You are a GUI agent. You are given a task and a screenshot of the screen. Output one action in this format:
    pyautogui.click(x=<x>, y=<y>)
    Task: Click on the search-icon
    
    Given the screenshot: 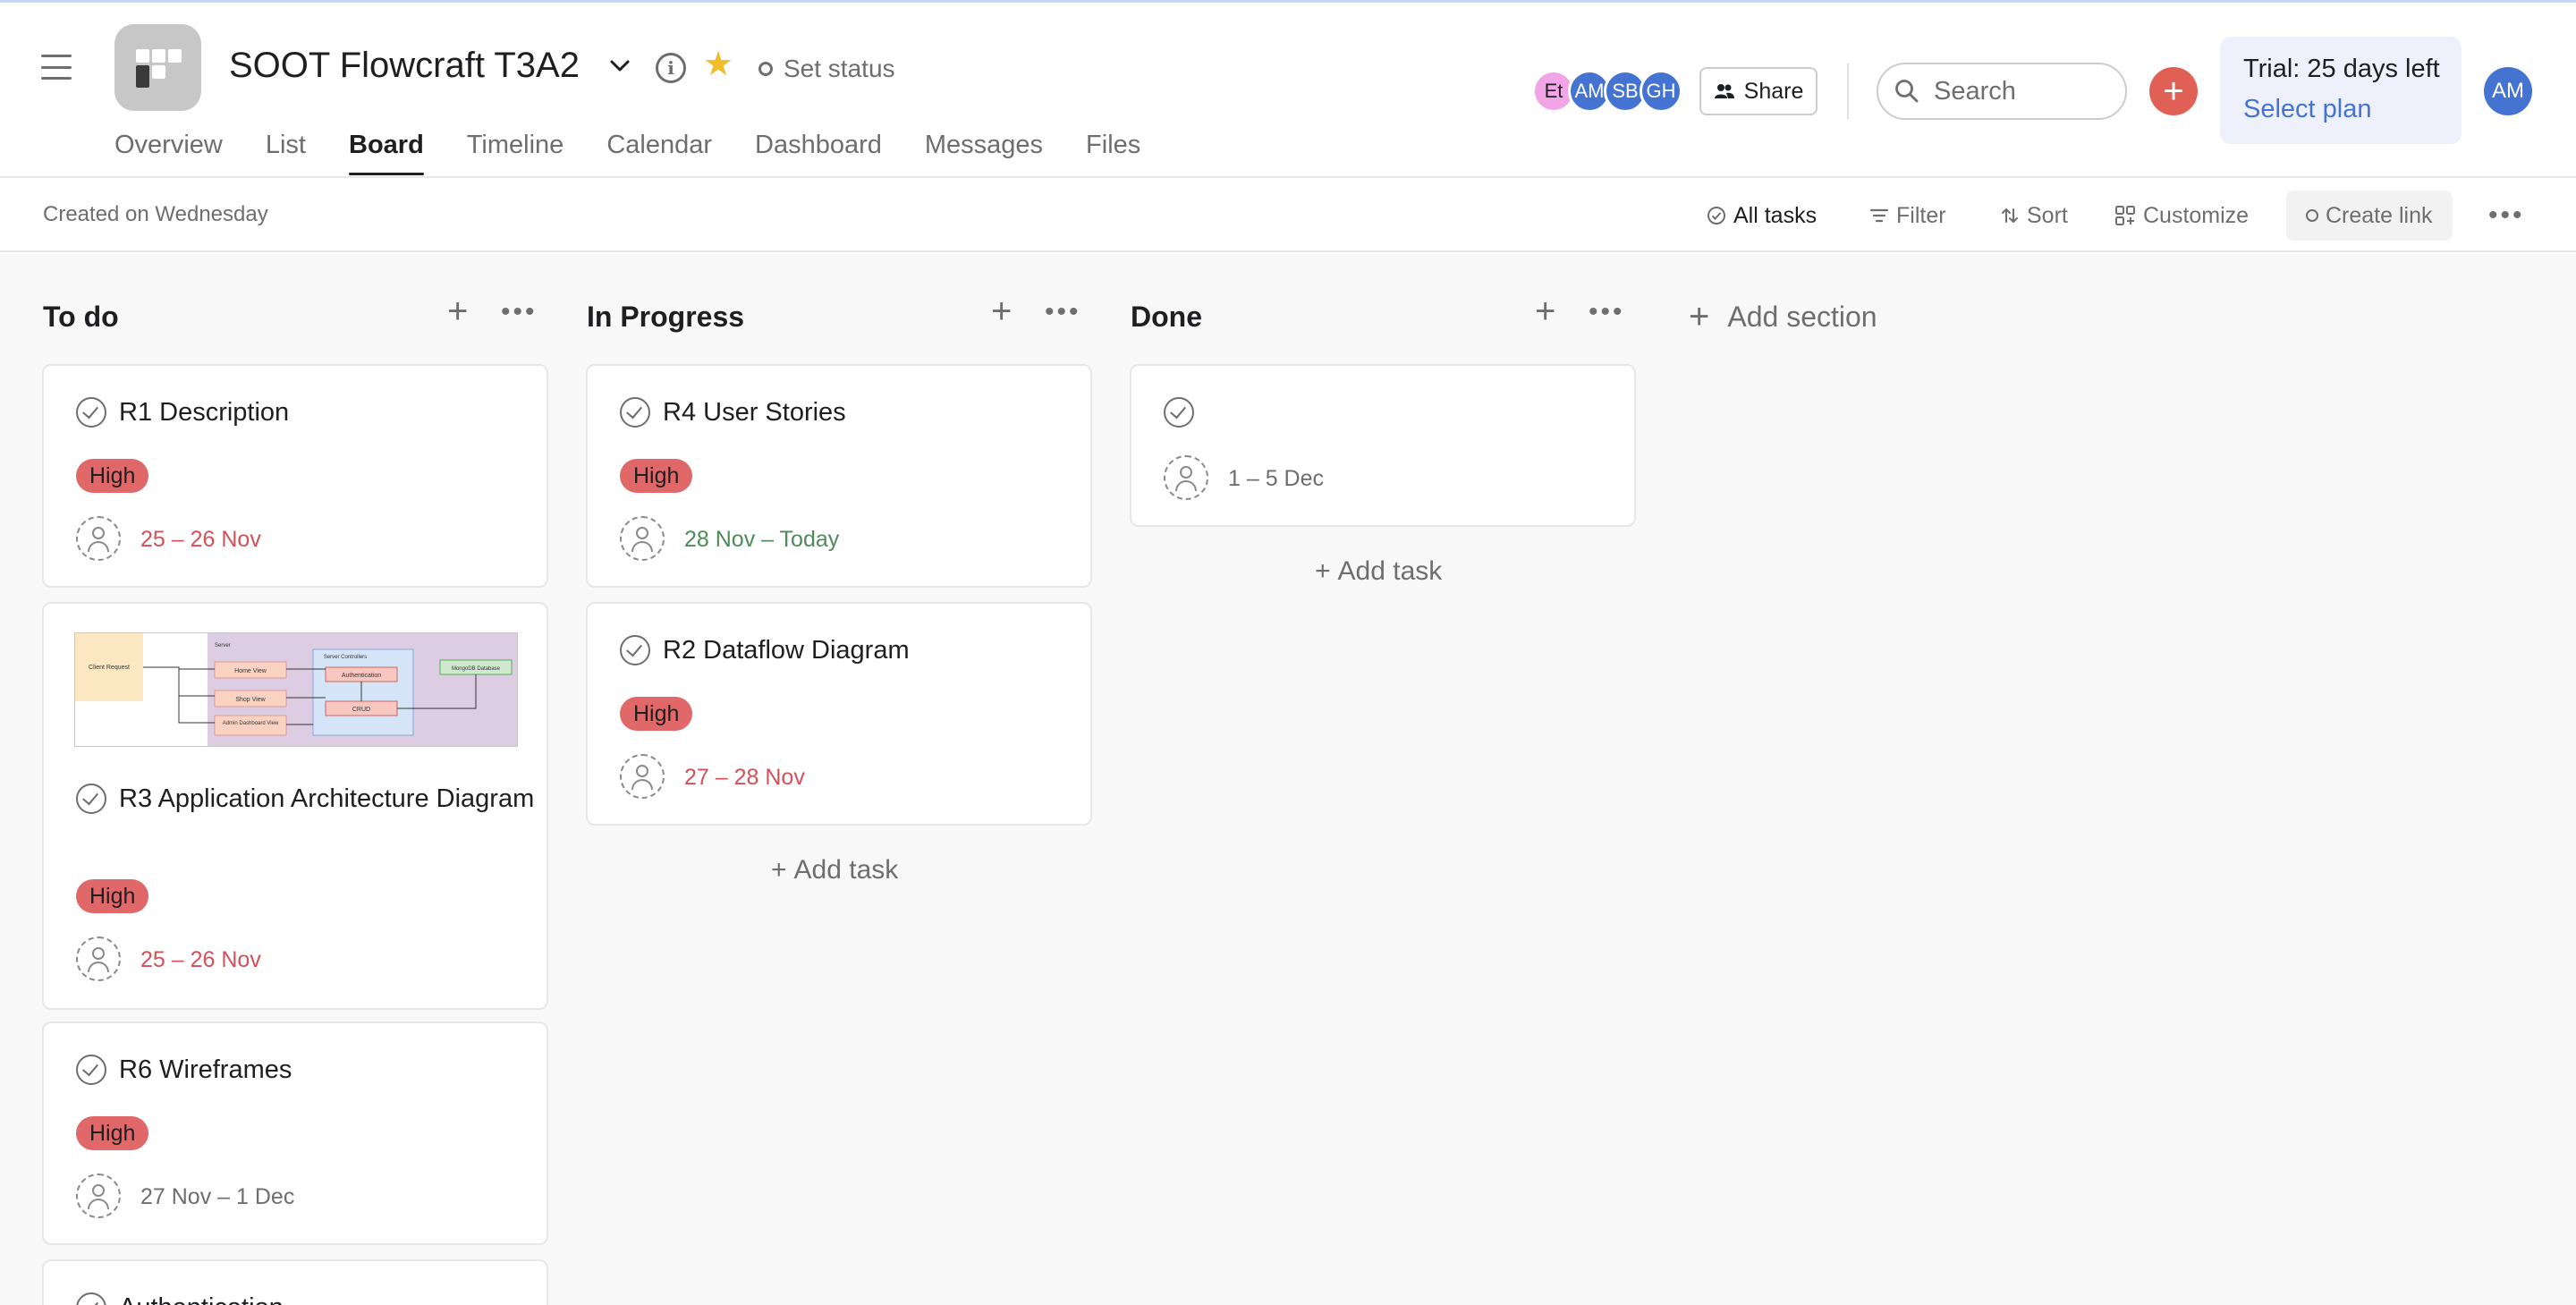 What is the action you would take?
    pyautogui.click(x=1907, y=91)
    